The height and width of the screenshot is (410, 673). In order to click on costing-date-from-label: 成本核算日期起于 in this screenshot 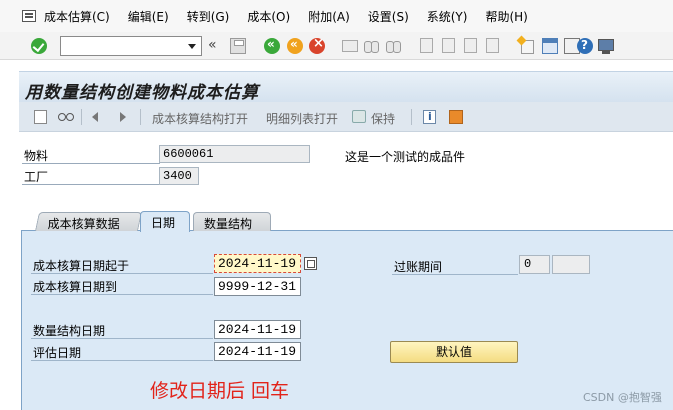, I will do `click(122, 265)`.